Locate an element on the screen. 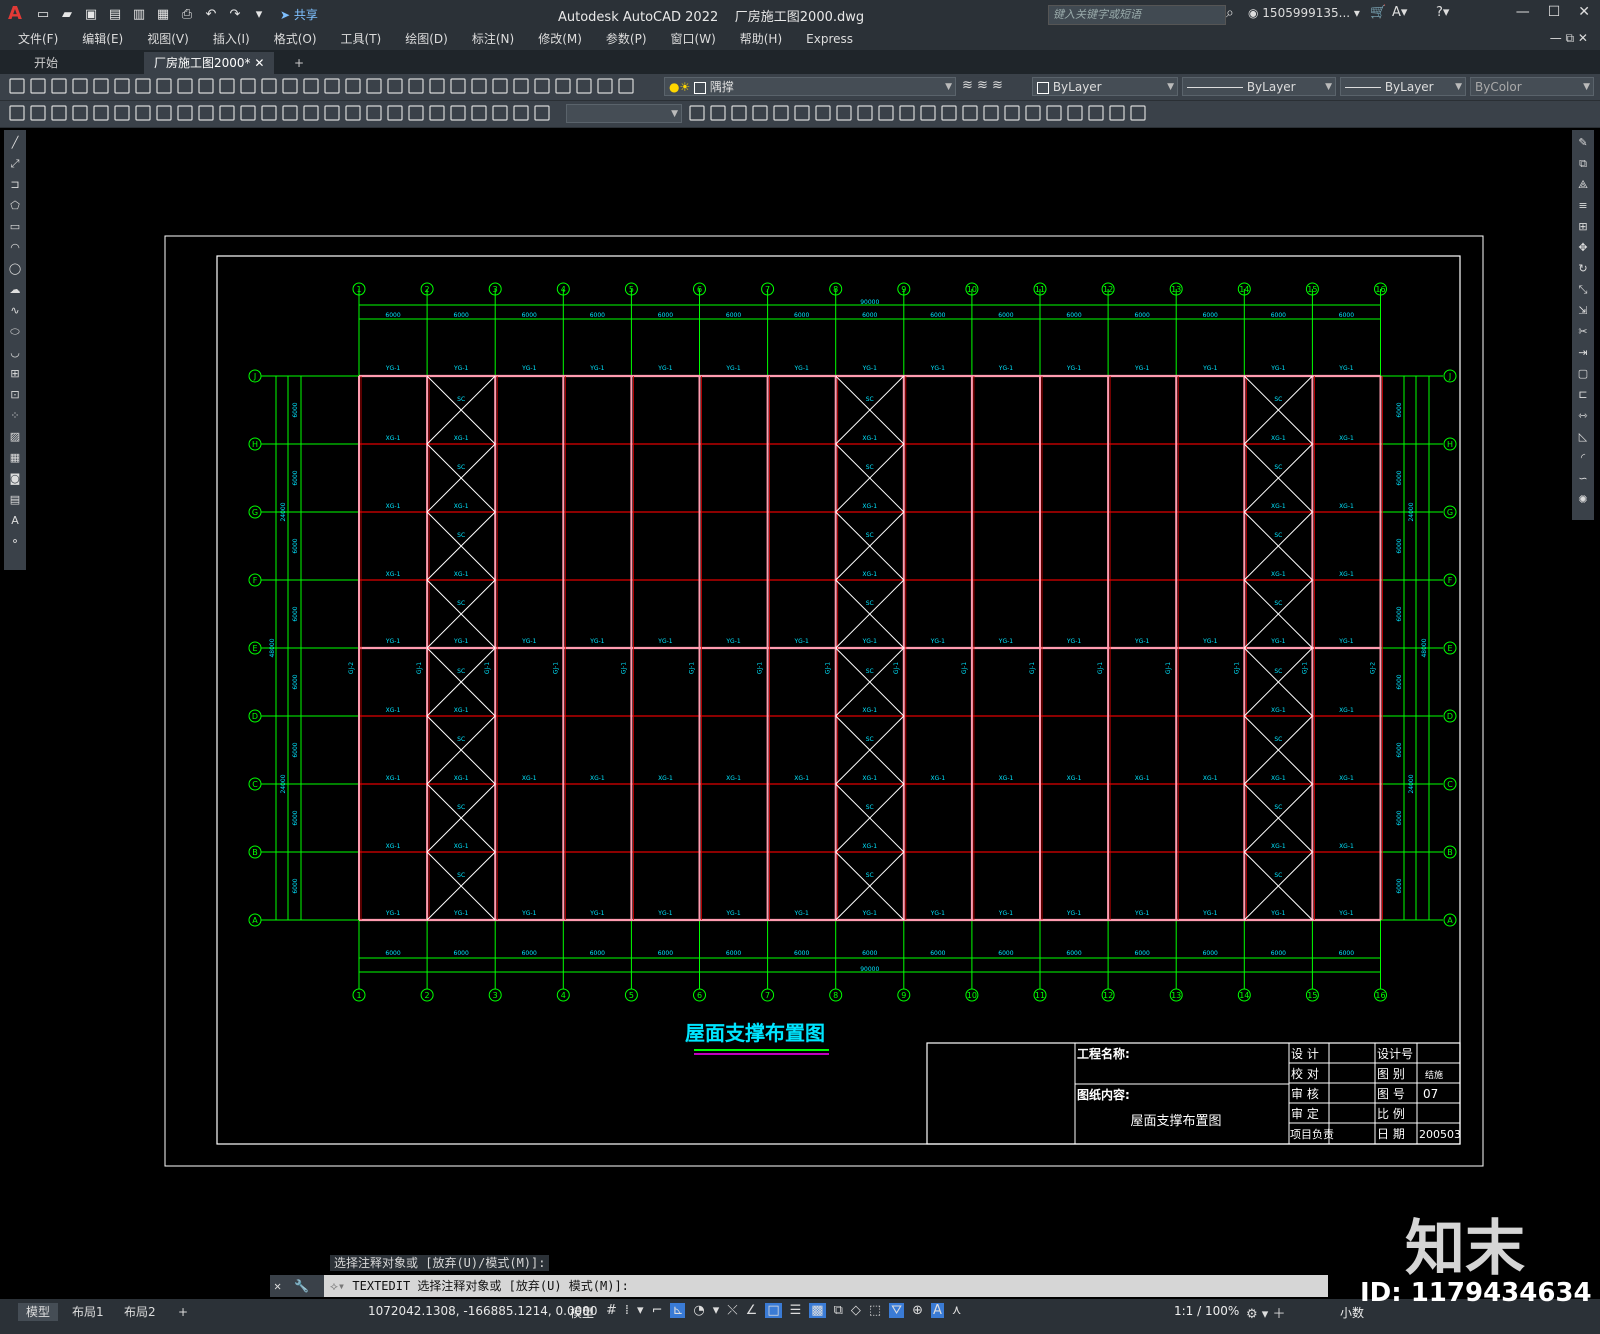 Image resolution: width=1600 pixels, height=1334 pixels. menu-draw: 绘图(D) is located at coordinates (426, 39).